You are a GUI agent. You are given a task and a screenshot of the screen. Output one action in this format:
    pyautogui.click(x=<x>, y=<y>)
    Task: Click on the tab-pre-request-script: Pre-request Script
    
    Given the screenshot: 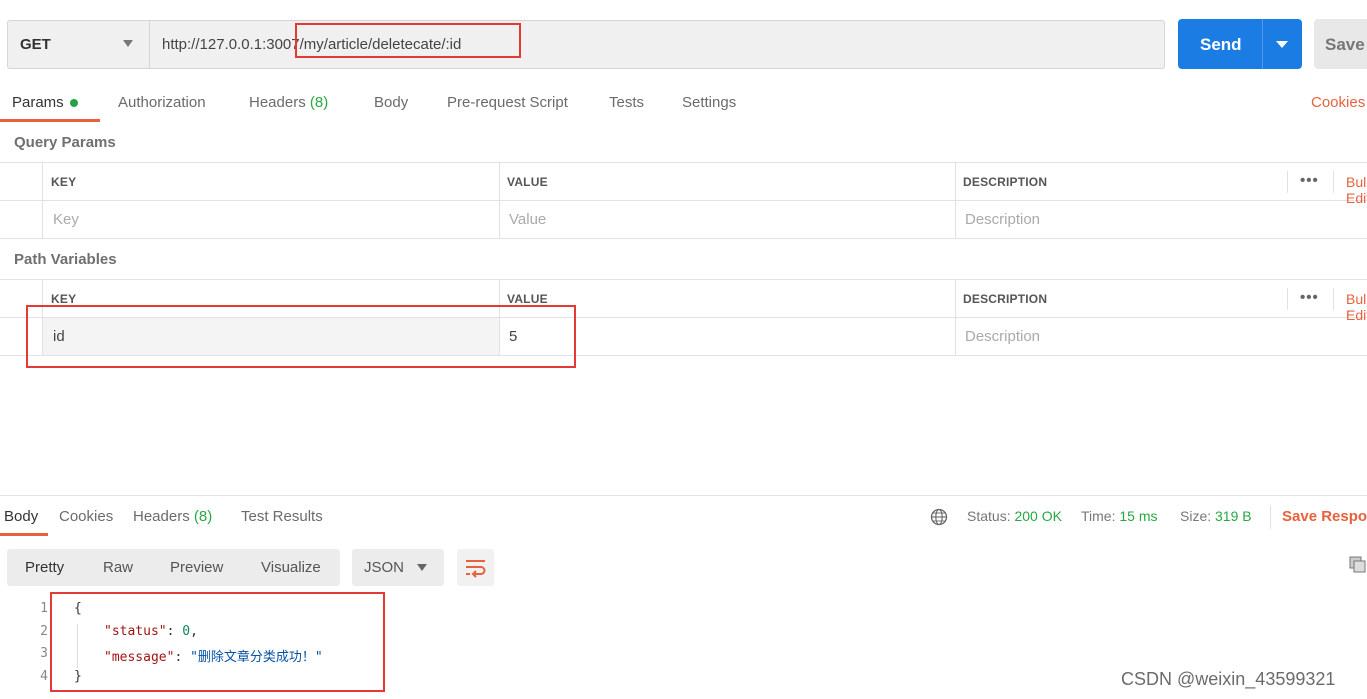 What is the action you would take?
    pyautogui.click(x=507, y=102)
    